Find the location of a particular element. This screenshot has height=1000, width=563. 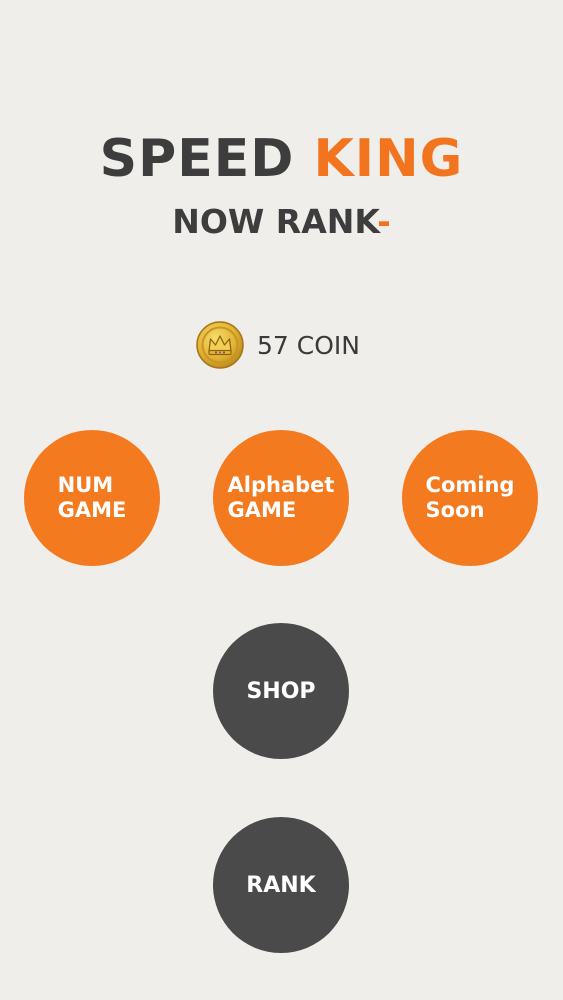

num-game-button: NUM GAME is located at coordinates (92, 498).